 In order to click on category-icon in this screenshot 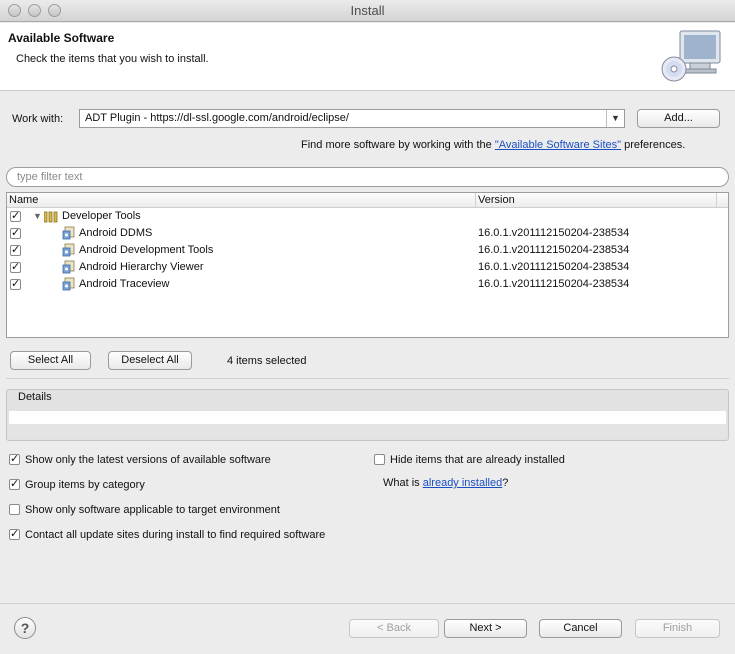, I will do `click(51, 217)`.